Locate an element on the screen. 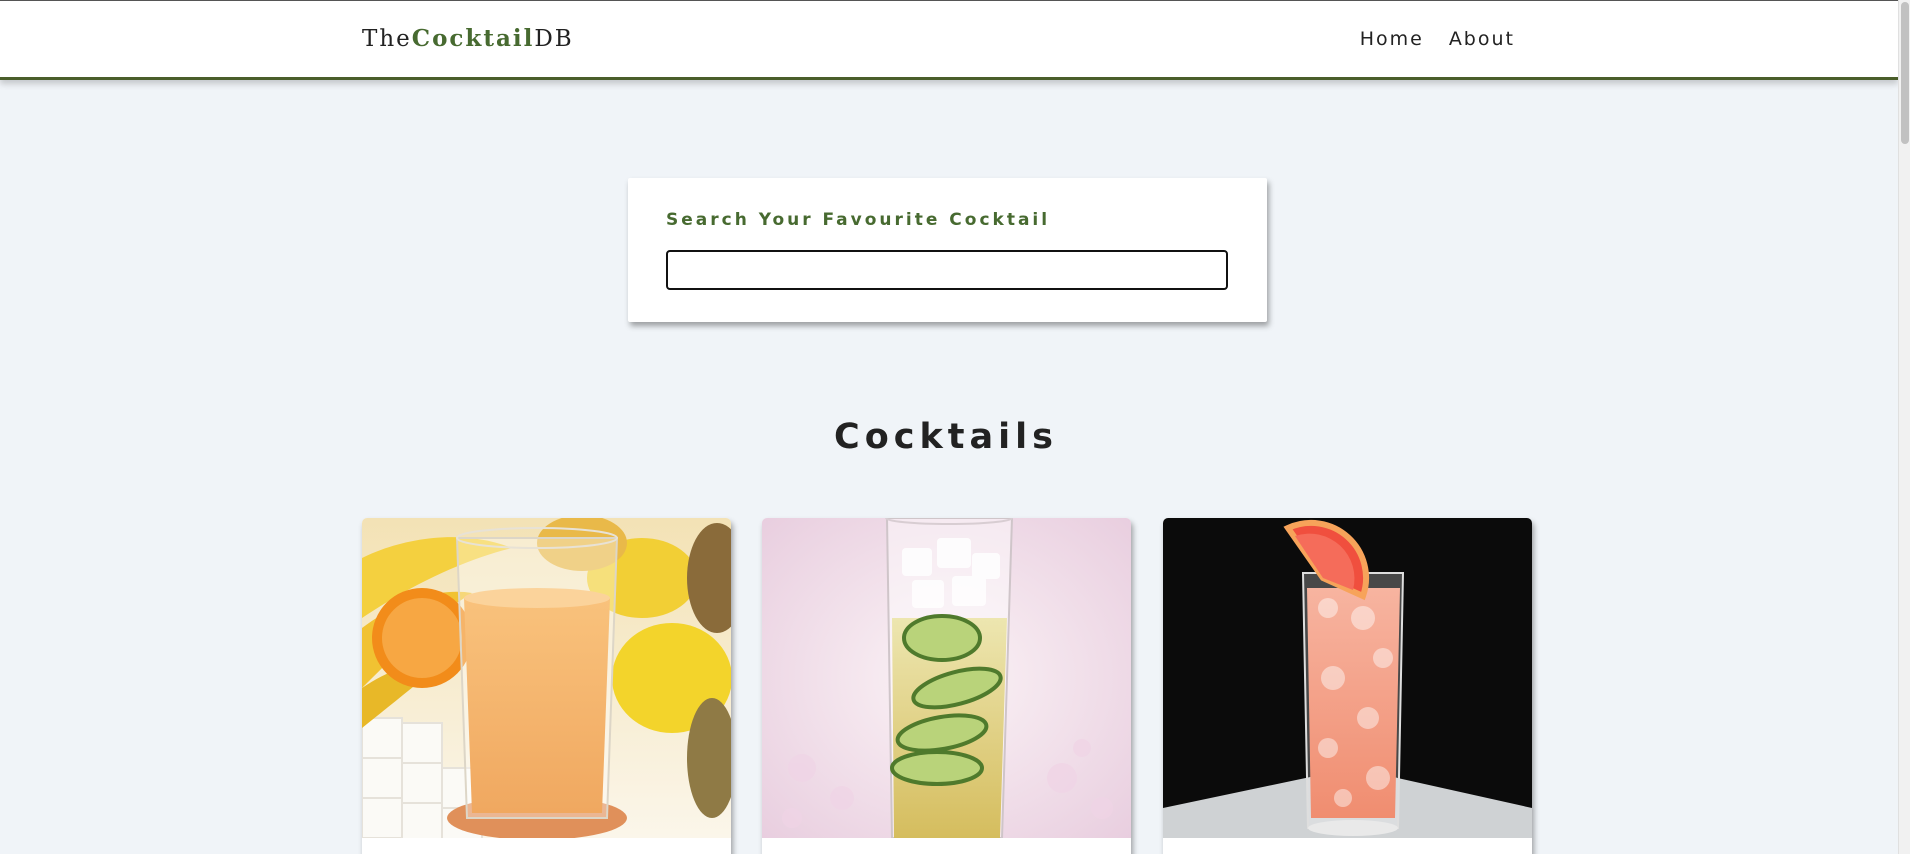  nav-link-home: Home is located at coordinates (1392, 39).